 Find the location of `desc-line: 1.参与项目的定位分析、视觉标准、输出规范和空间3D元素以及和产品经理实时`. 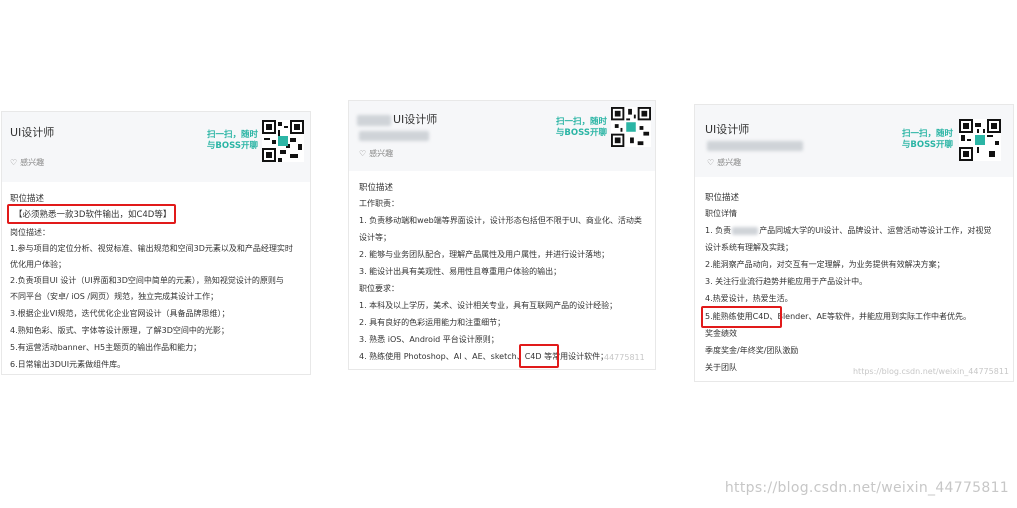

desc-line: 1.参与项目的定位分析、视觉标准、输出规范和空间3D元素以及和产品经理实时 is located at coordinates (151, 248).